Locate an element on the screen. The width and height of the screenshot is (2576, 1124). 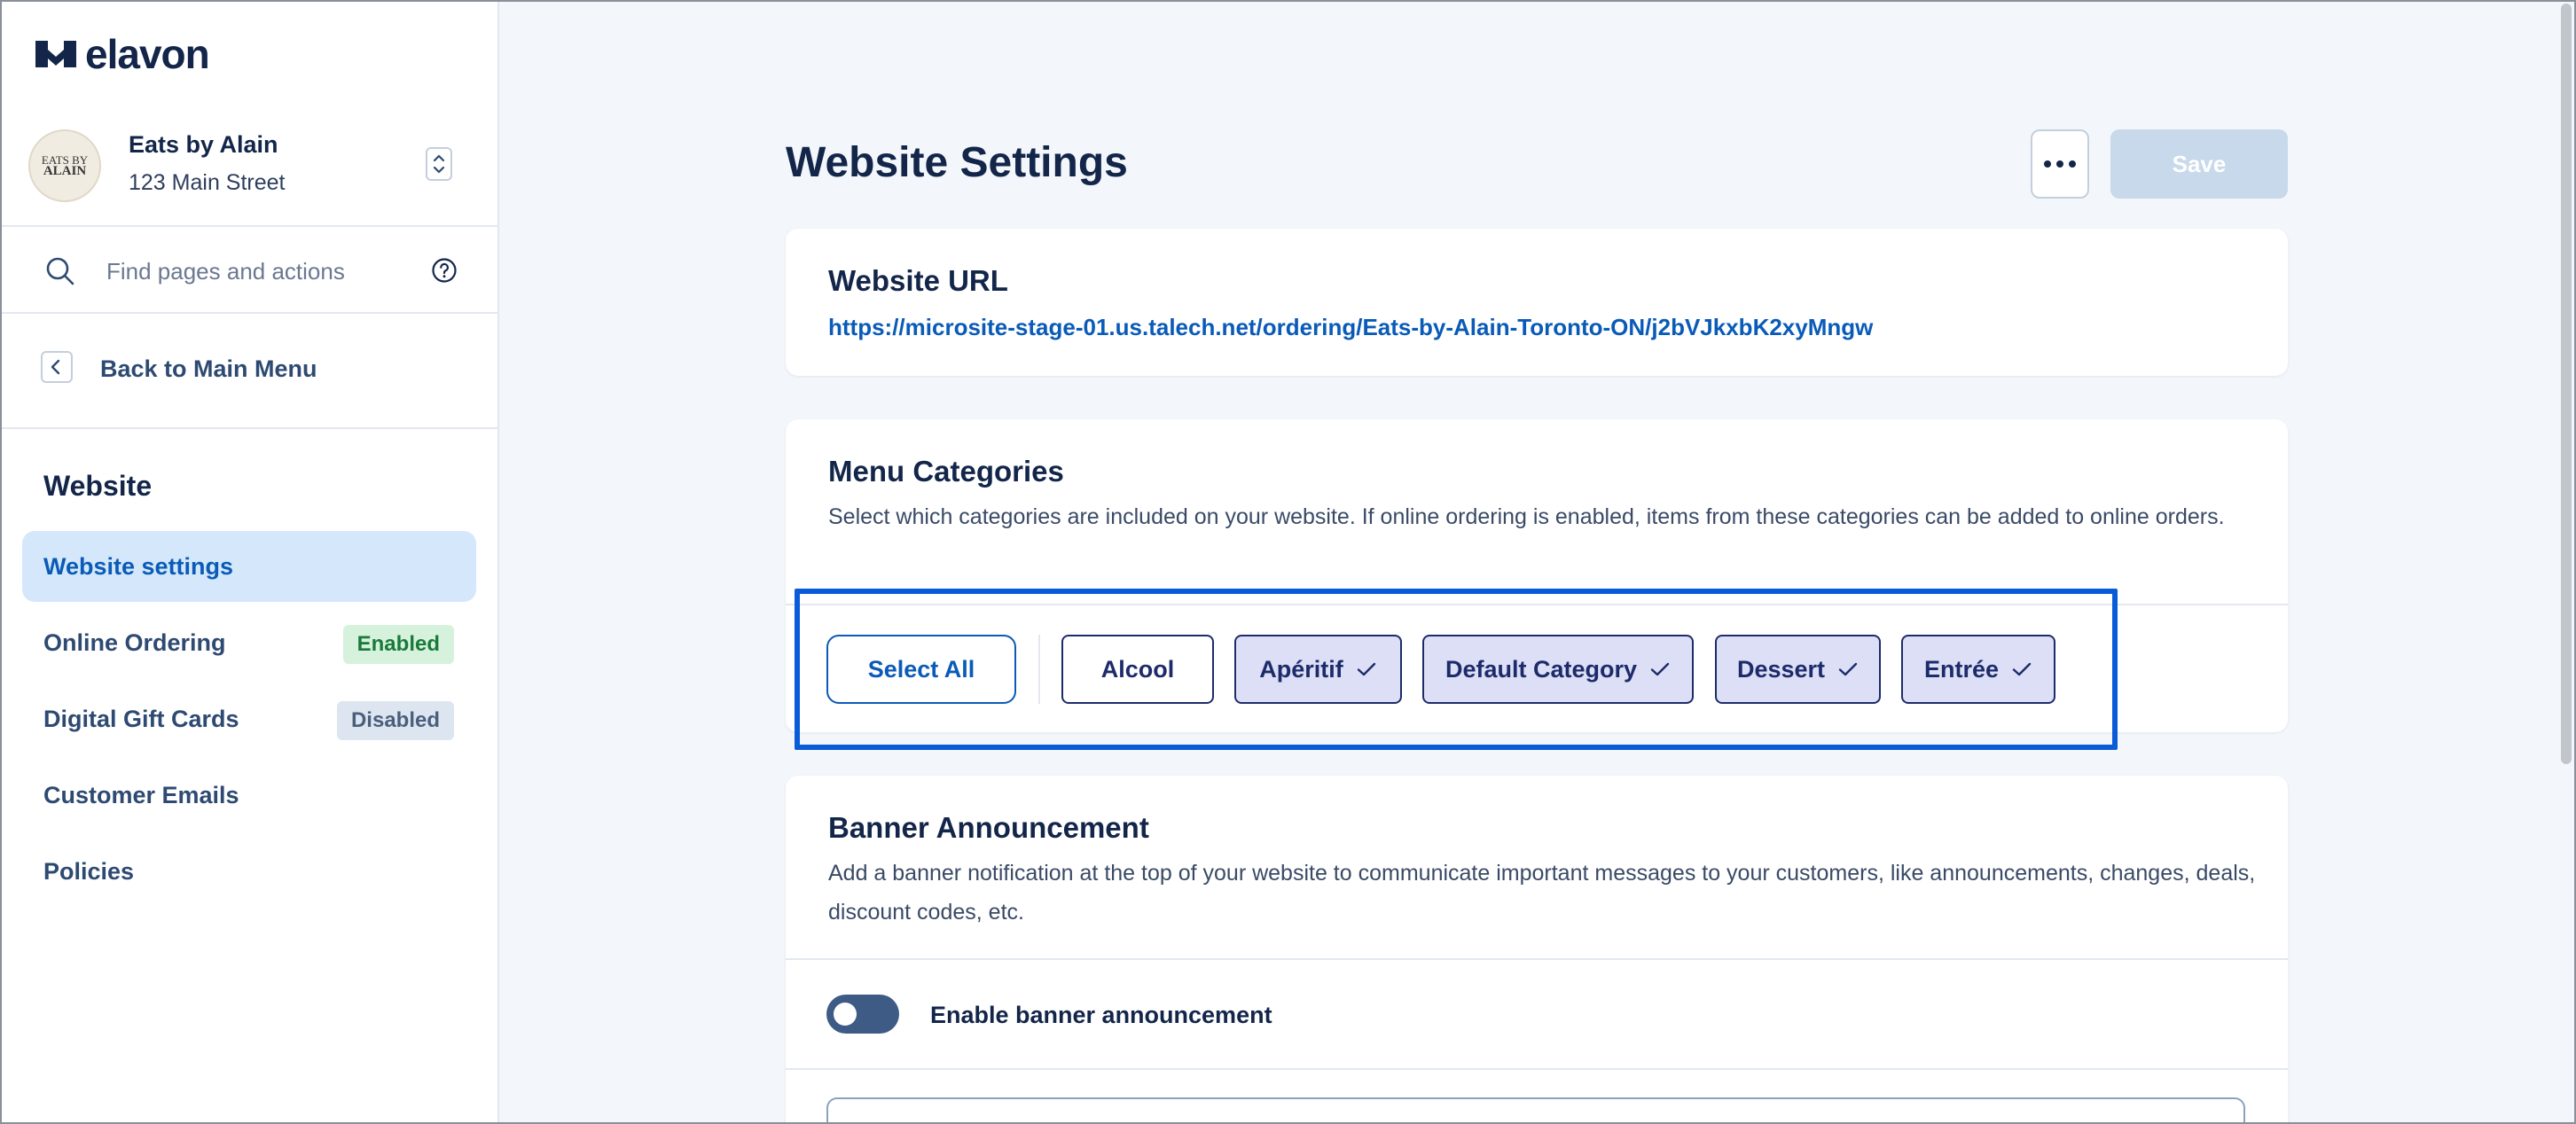
sidebar-item-customer-emails: Customer Emails is located at coordinates (249, 795).